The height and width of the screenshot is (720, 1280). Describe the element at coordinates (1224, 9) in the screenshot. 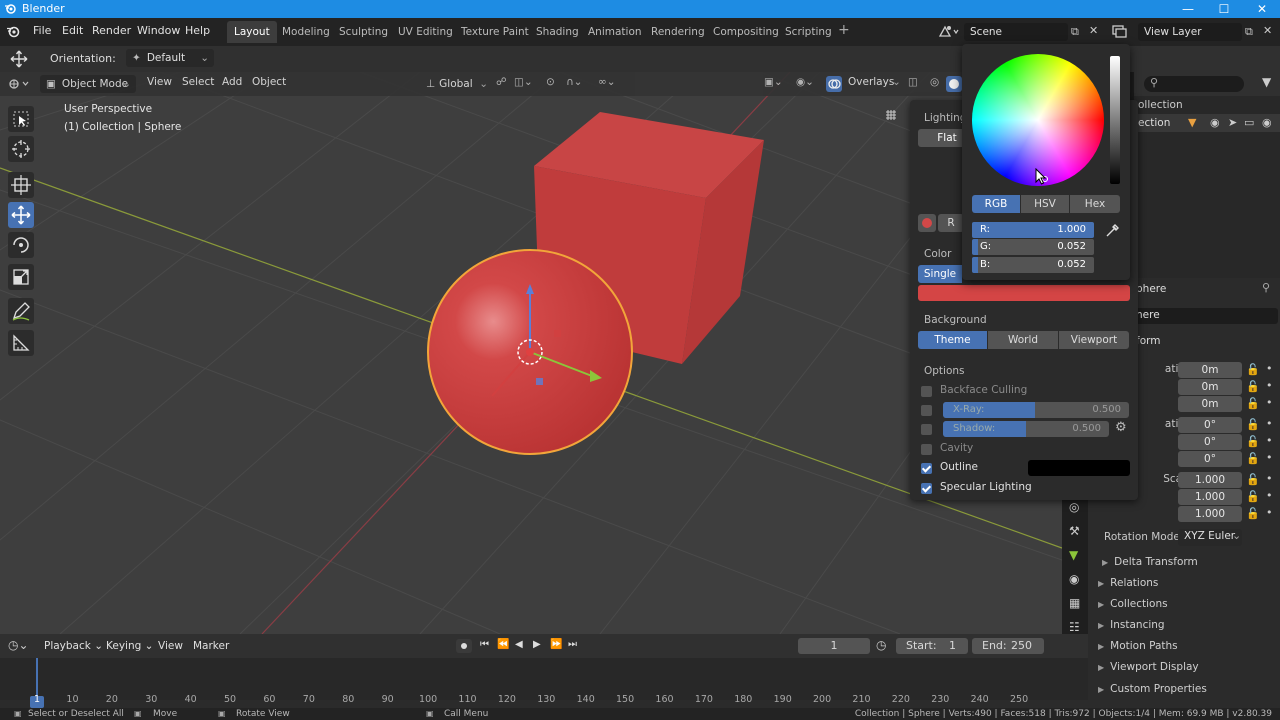

I see `maximize-button: ☐` at that location.